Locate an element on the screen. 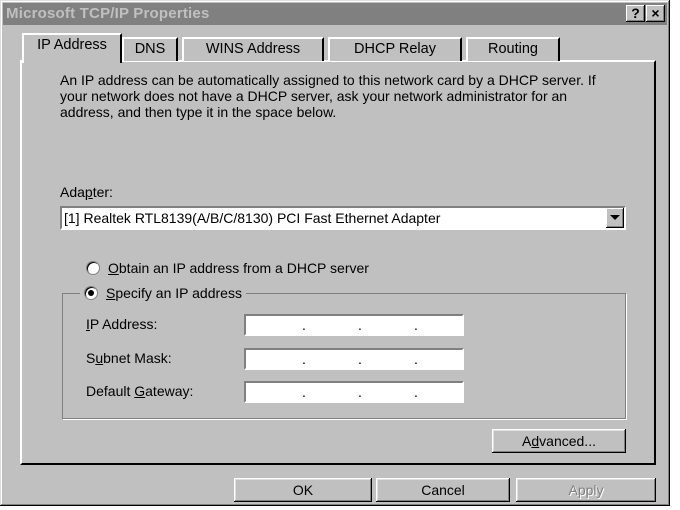 Image resolution: width=680 pixels, height=510 pixels. subnet-mask-label: Subnet Mask: is located at coordinates (129, 358).